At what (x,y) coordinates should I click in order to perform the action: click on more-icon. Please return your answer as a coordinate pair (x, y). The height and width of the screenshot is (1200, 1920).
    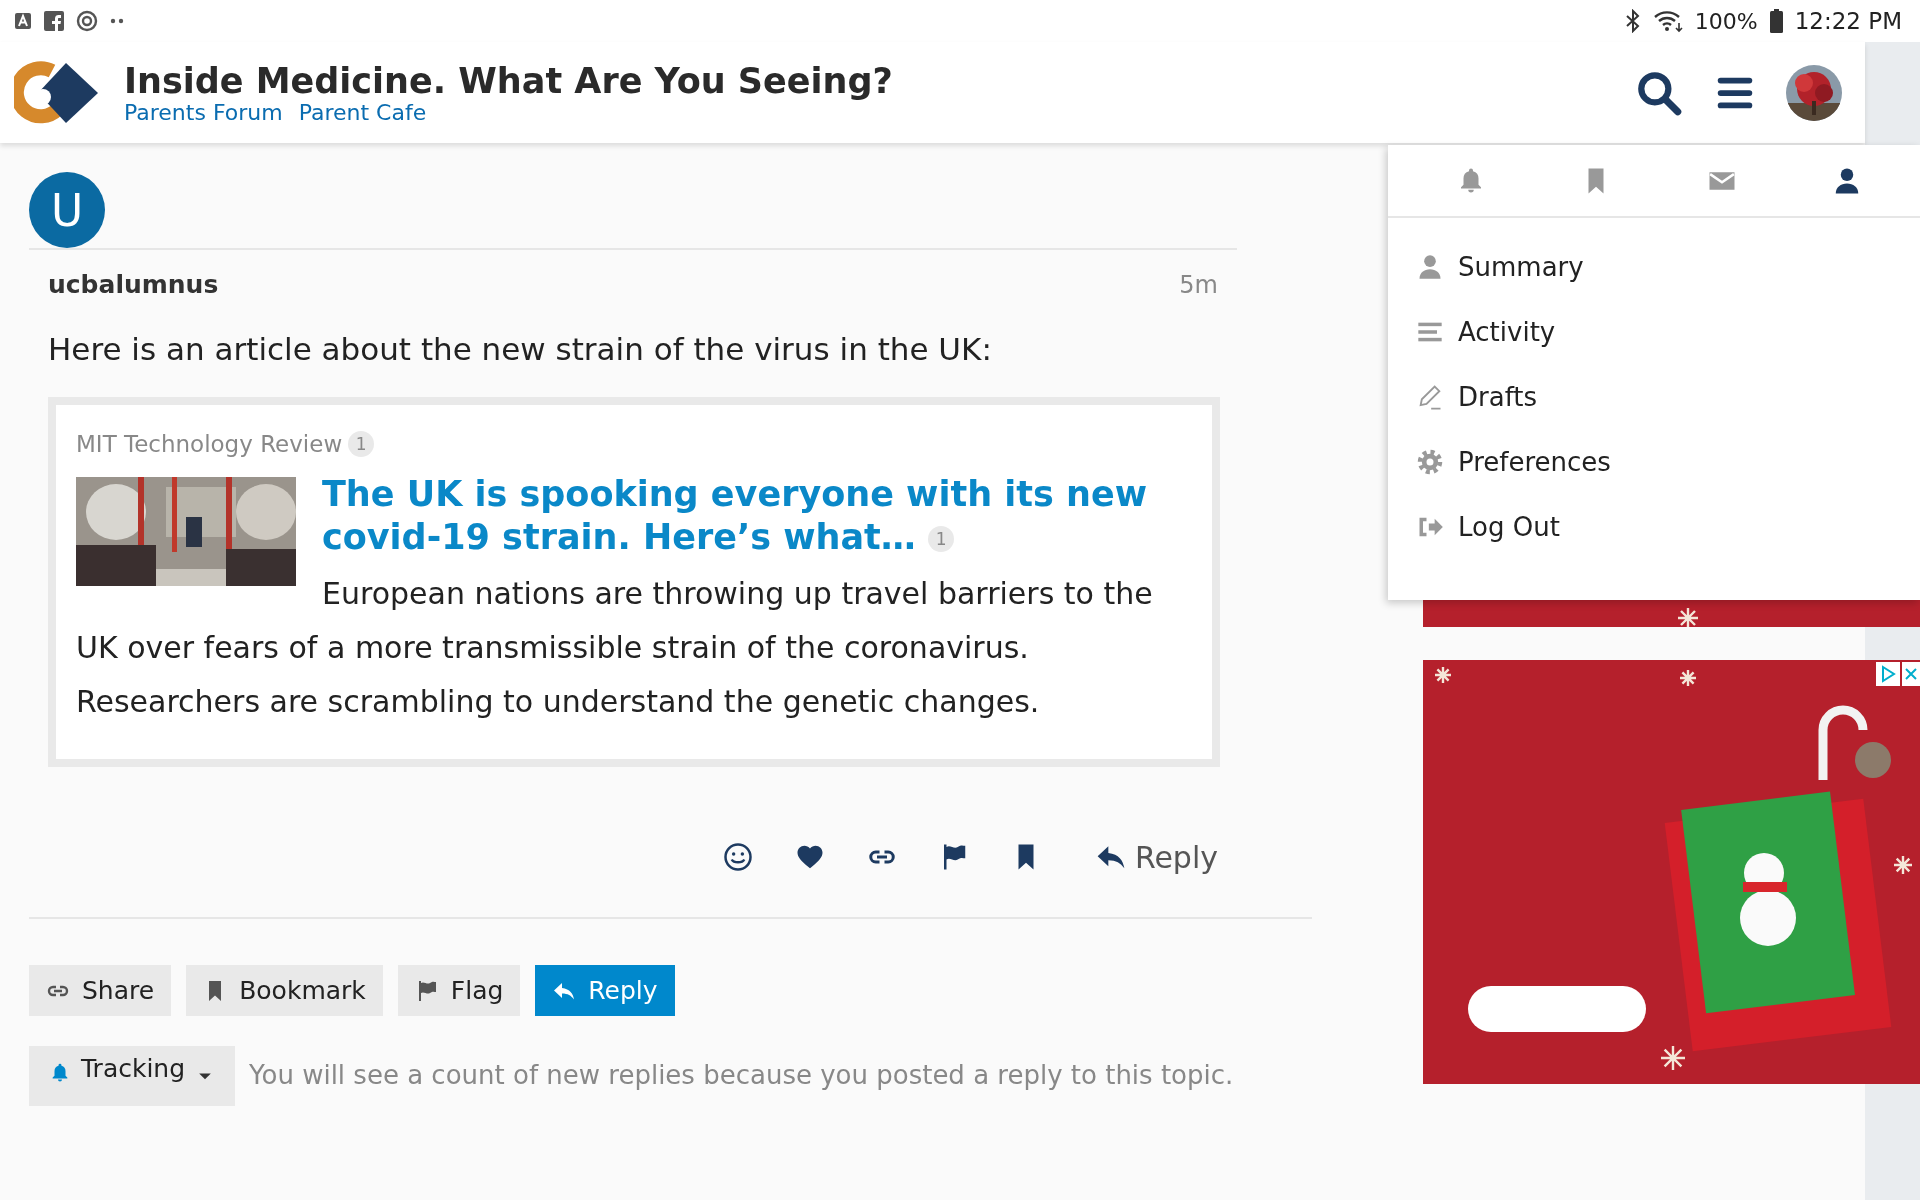
    Looking at the image, I should click on (117, 21).